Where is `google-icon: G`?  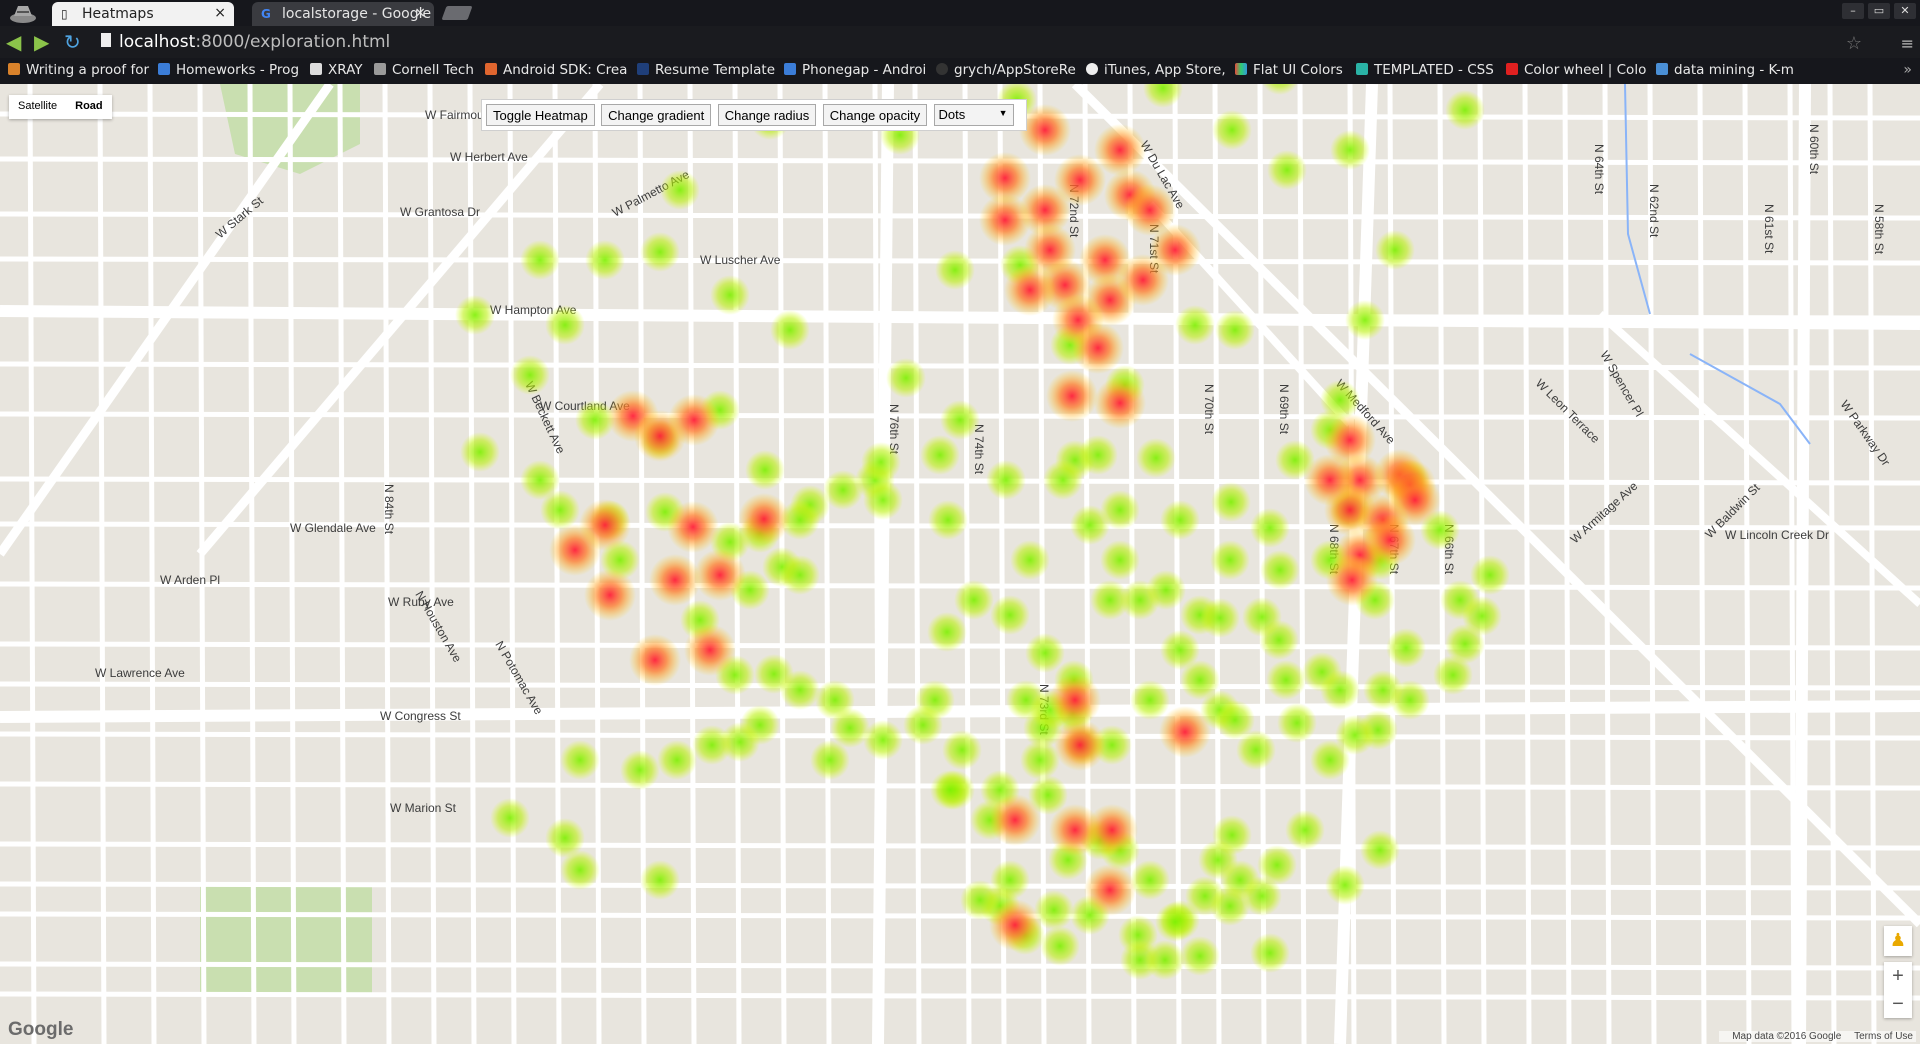
google-icon: G is located at coordinates (266, 14).